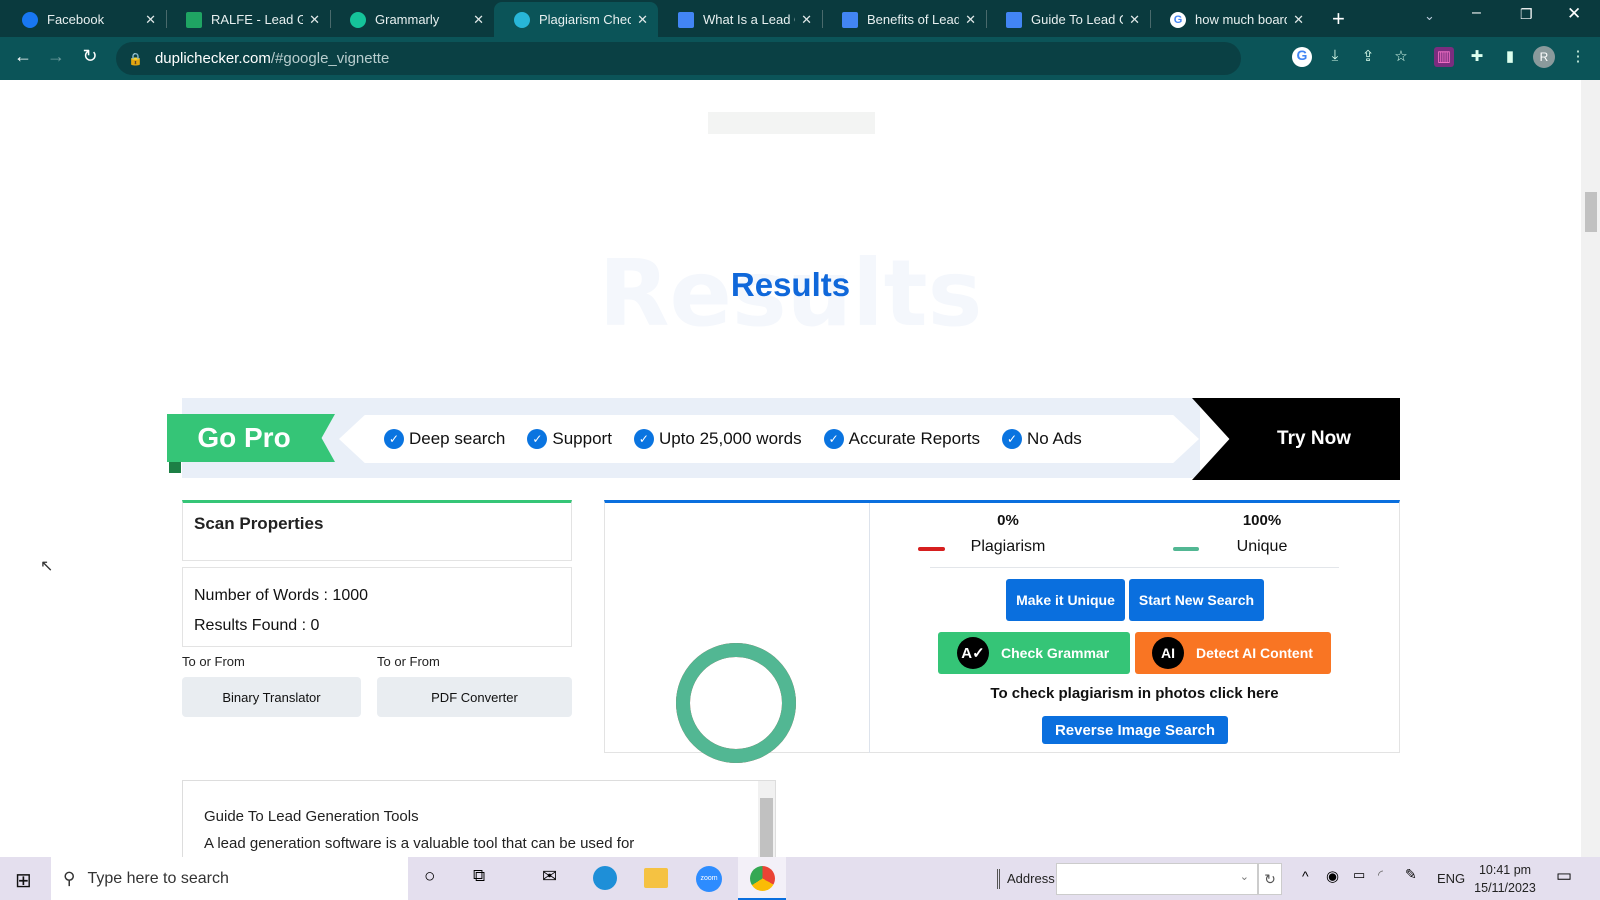 This screenshot has width=1600, height=900. What do you see at coordinates (1591, 212) in the screenshot?
I see `page-scroll-thumb` at bounding box center [1591, 212].